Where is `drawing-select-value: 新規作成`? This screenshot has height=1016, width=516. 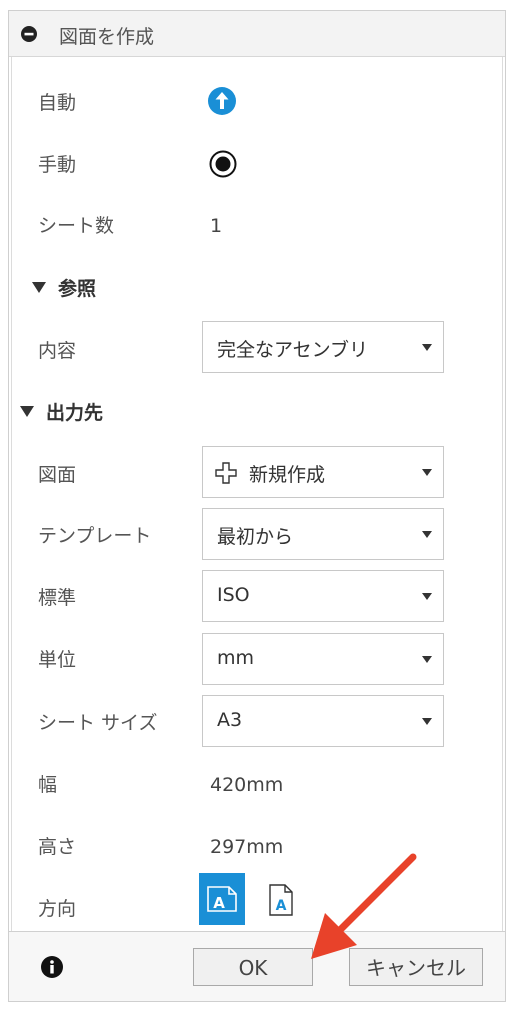 drawing-select-value: 新規作成 is located at coordinates (287, 475).